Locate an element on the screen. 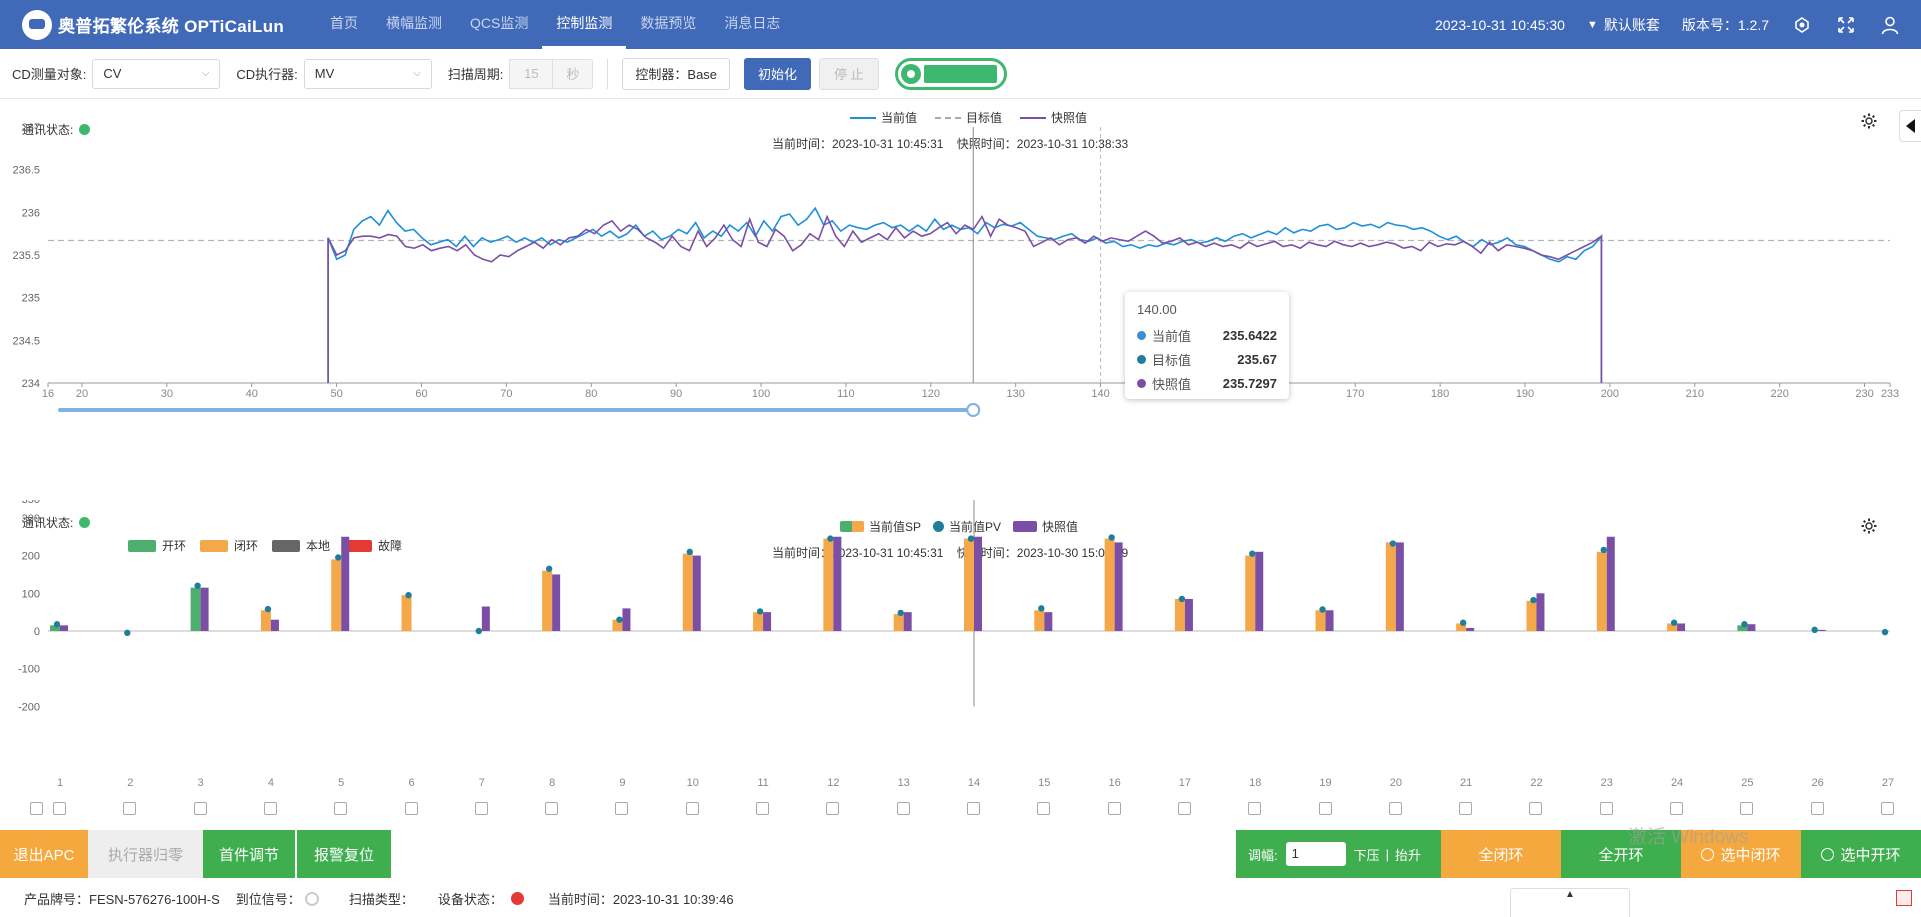 The height and width of the screenshot is (917, 1921). actuator-zero-button: 执行器归零 is located at coordinates (145, 854).